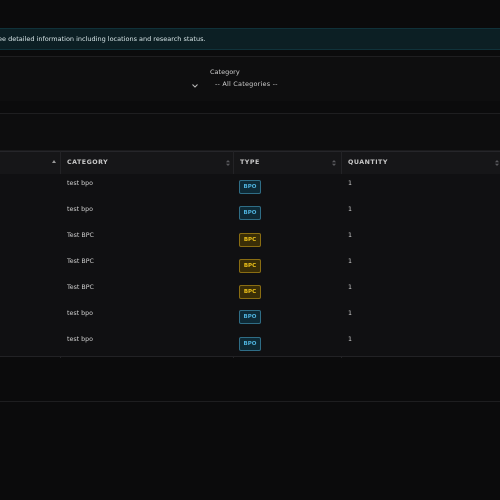 Image resolution: width=500 pixels, height=500 pixels. Describe the element at coordinates (250, 132) in the screenshot. I see `toolbar-band` at that location.